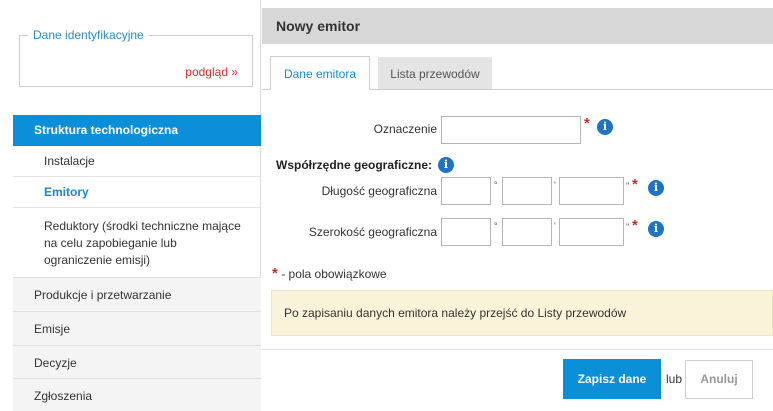  I want to click on oznaczenie-label: Oznaczenie, so click(405, 129).